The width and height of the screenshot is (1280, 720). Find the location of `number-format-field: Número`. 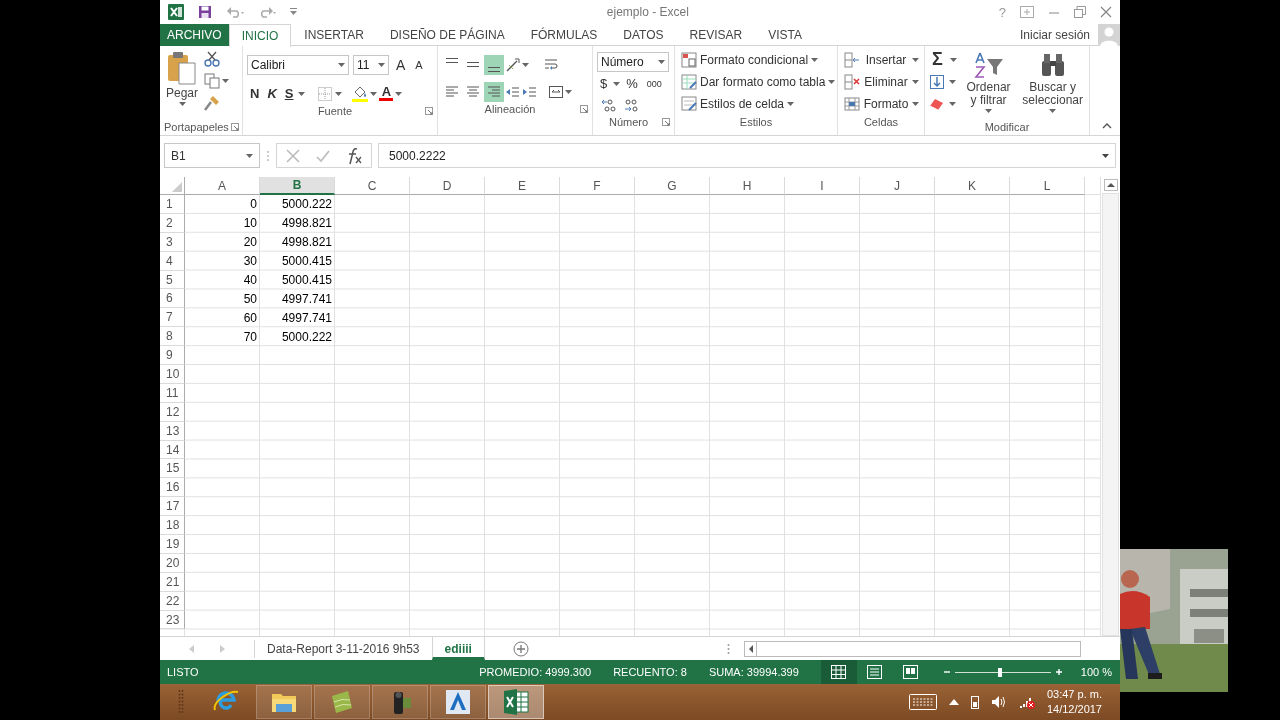

number-format-field: Número is located at coordinates (633, 62).